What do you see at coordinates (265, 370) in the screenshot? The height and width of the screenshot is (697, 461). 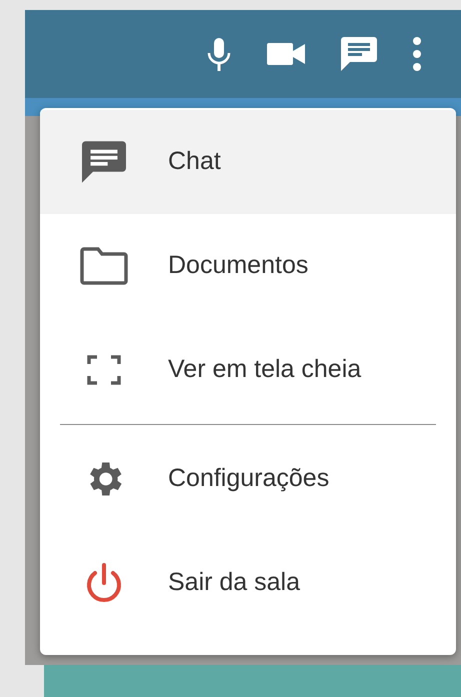 I see `menu-item-label: Ver em tela cheia` at bounding box center [265, 370].